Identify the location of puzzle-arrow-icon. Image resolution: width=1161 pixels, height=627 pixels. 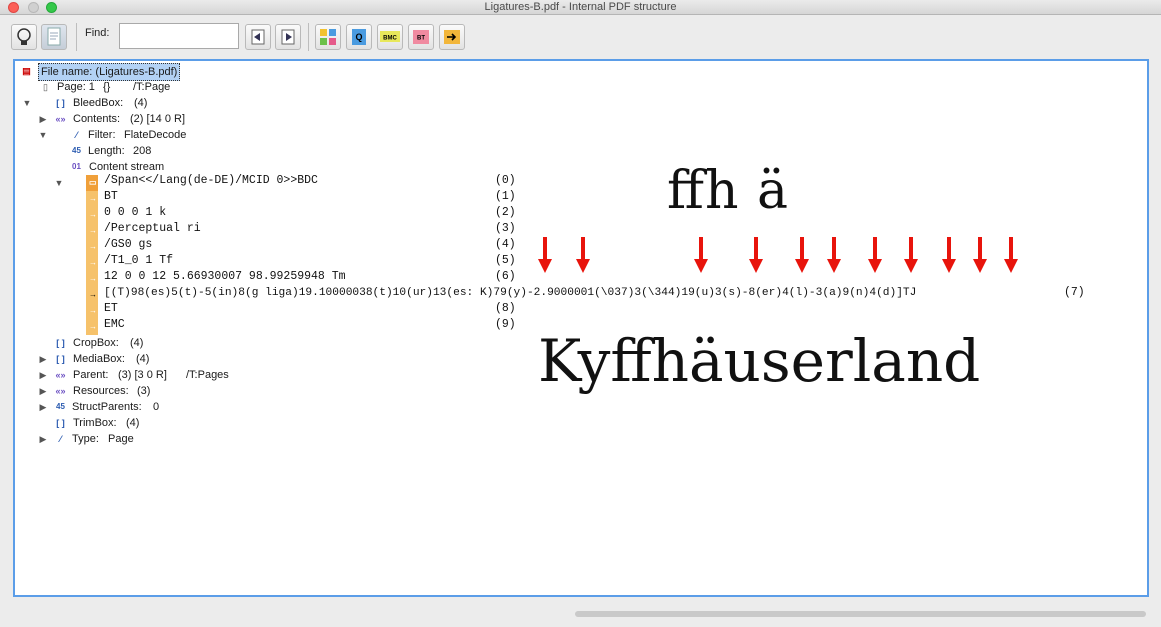
(452, 37).